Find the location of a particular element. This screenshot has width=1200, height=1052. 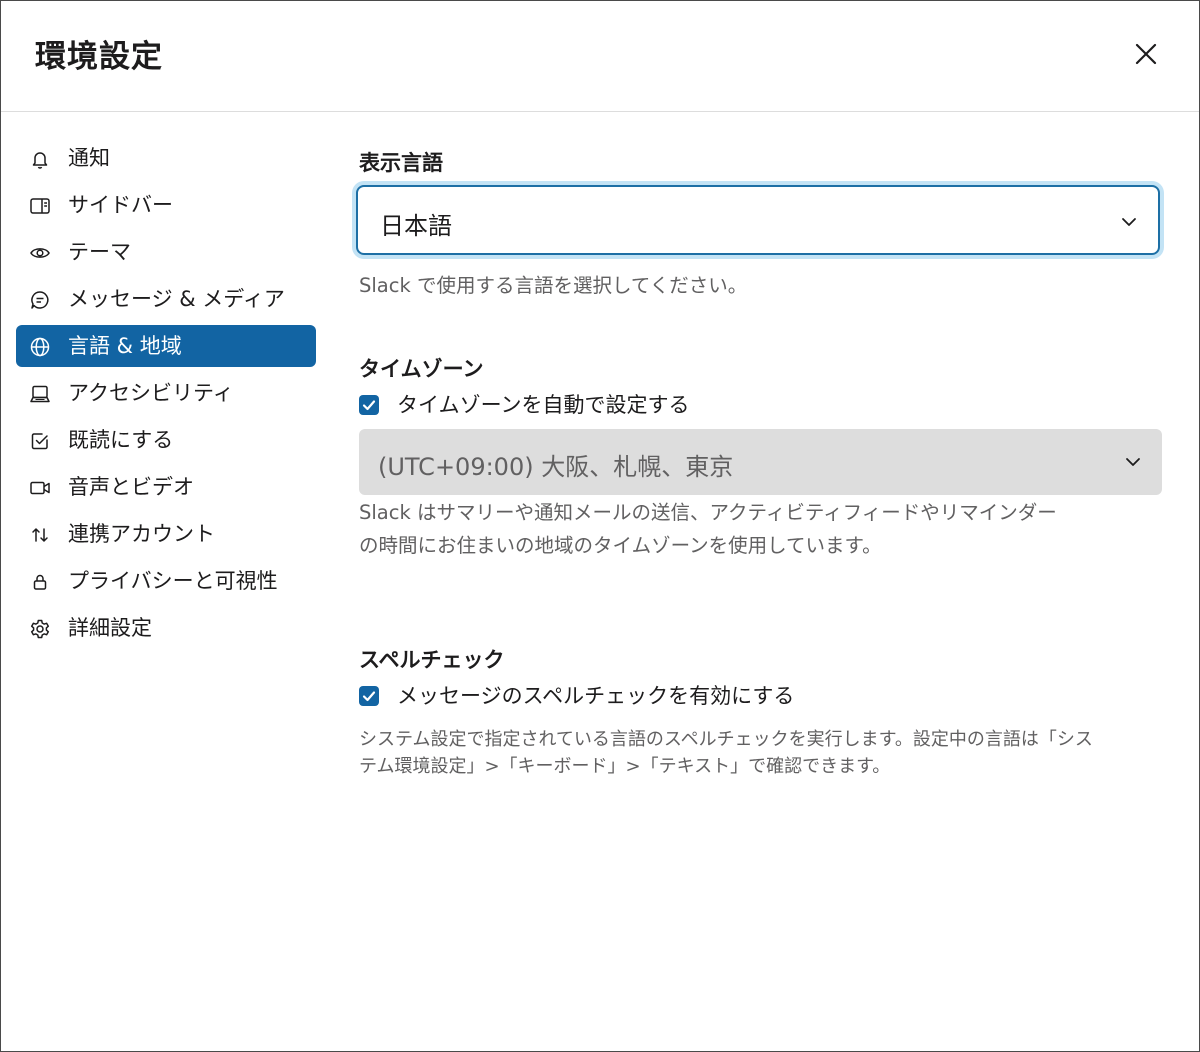

dialog-header: 環境設定 is located at coordinates (600, 56).